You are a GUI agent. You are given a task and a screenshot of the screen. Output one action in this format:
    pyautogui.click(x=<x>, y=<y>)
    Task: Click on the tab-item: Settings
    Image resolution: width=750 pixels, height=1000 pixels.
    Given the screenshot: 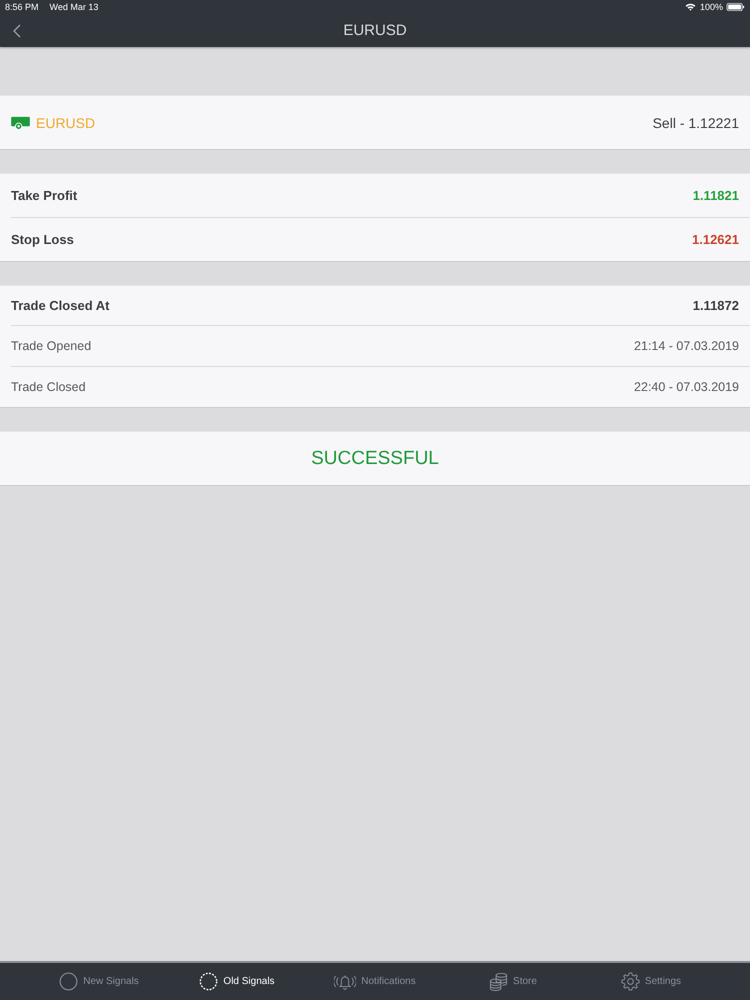 What is the action you would take?
    pyautogui.click(x=651, y=981)
    